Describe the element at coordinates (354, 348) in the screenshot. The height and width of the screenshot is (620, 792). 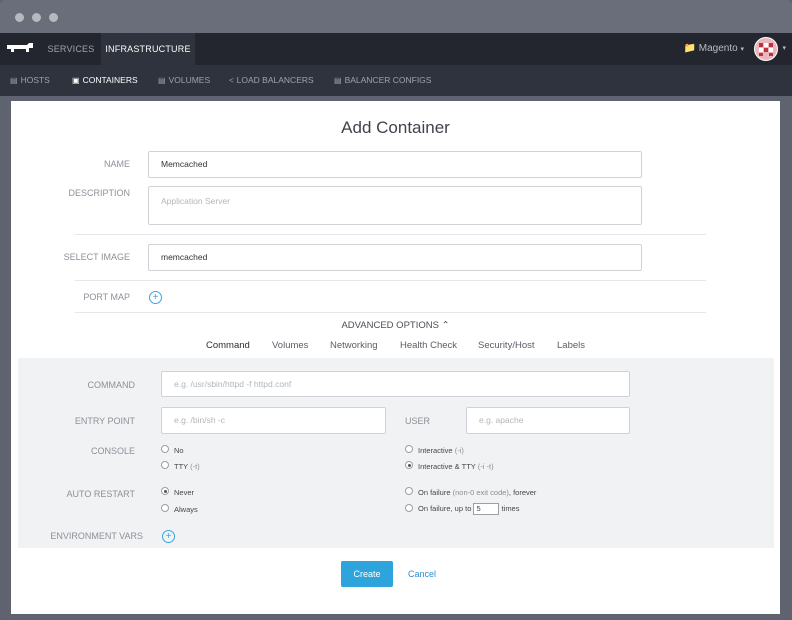
I see `tab-networking: Networking` at that location.